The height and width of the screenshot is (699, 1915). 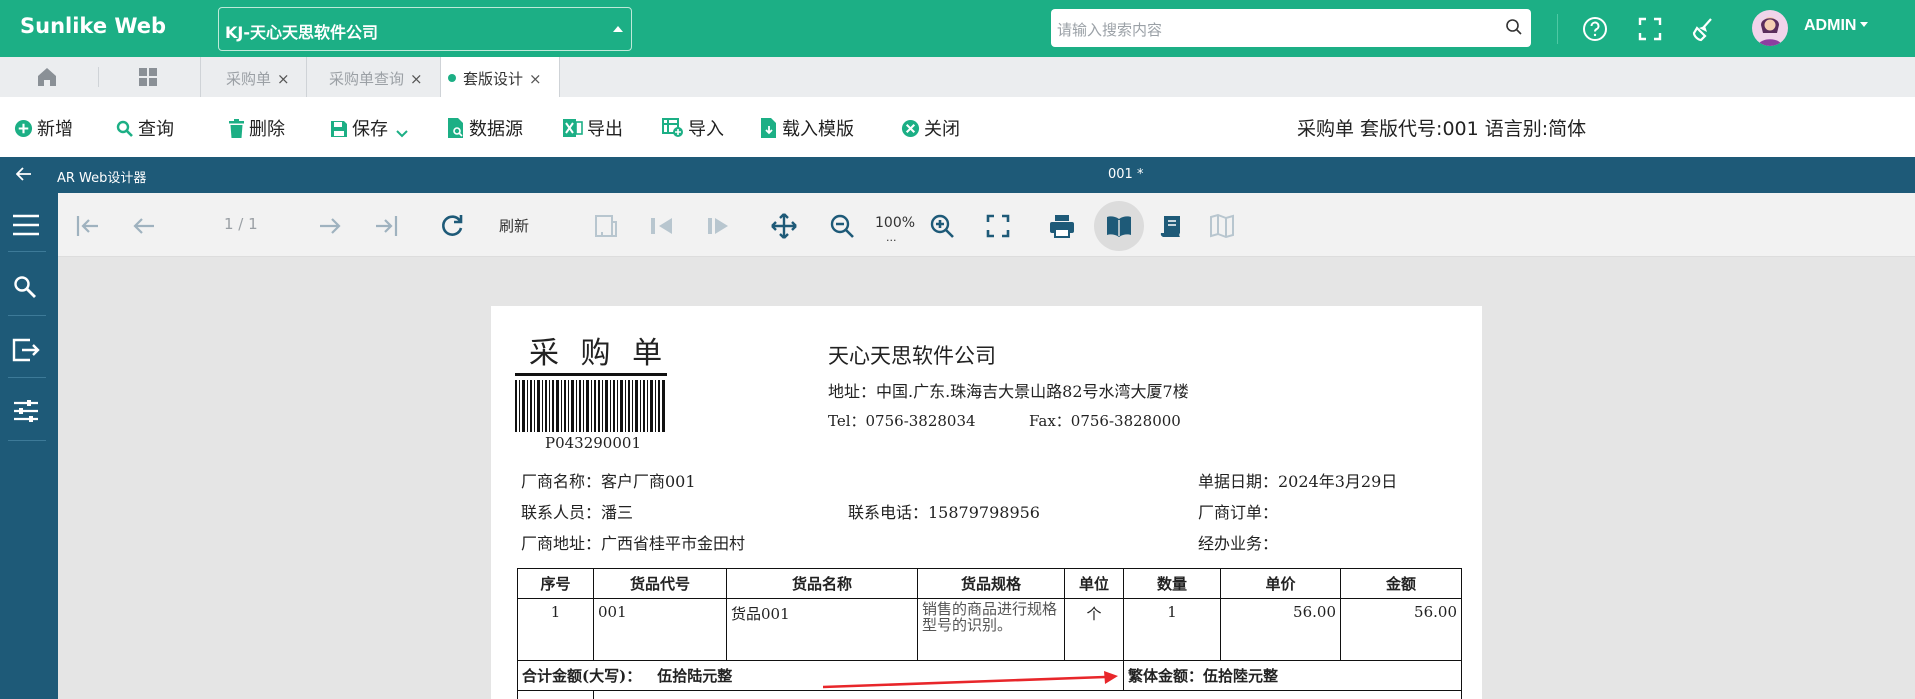 I want to click on play-forward-icon, so click(x=718, y=226).